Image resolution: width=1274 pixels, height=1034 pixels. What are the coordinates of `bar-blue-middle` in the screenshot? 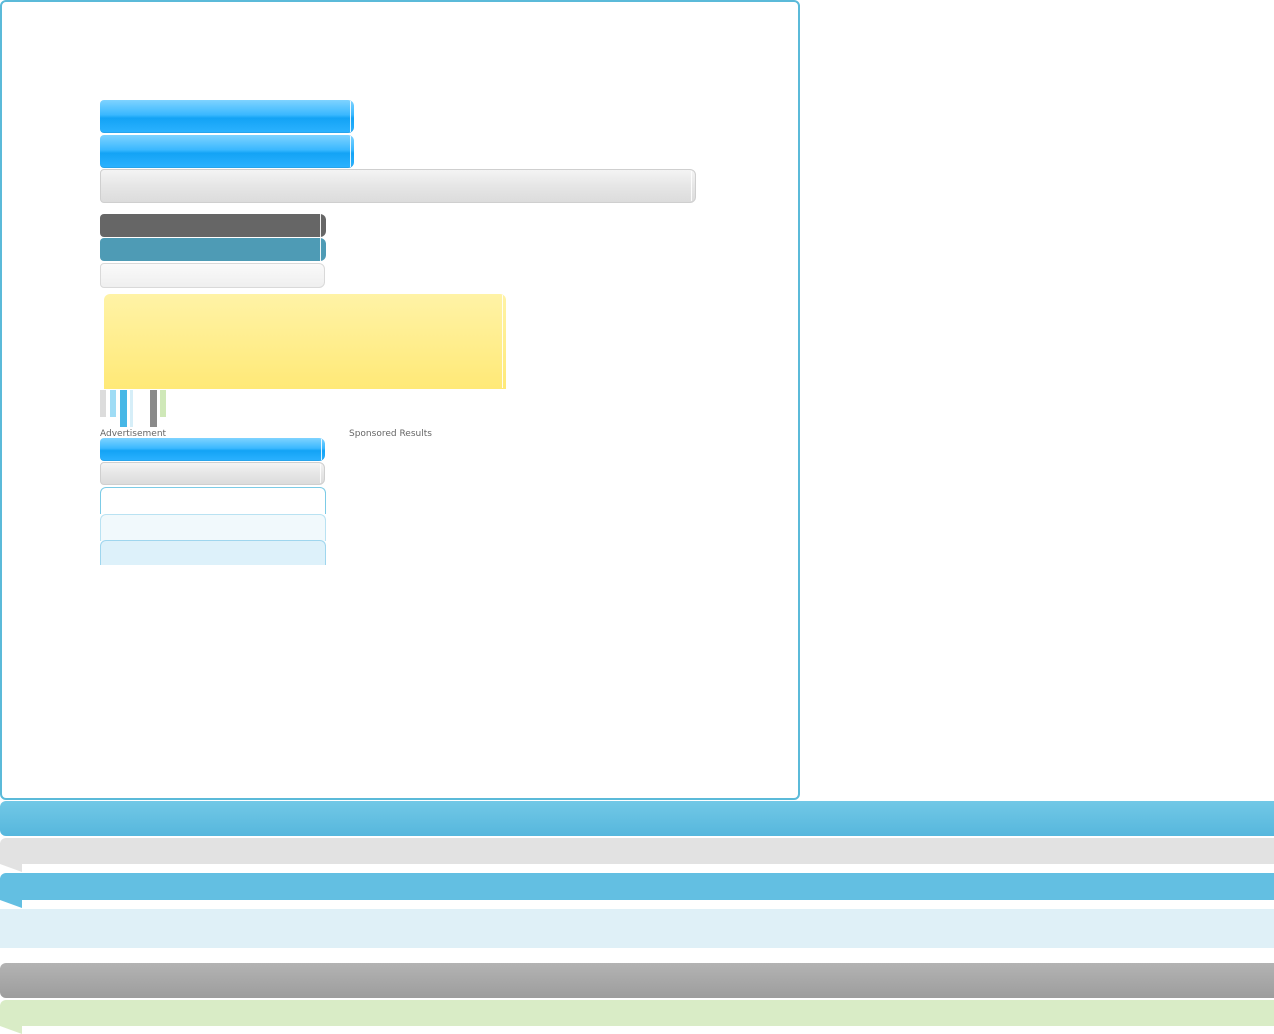 It's located at (637, 886).